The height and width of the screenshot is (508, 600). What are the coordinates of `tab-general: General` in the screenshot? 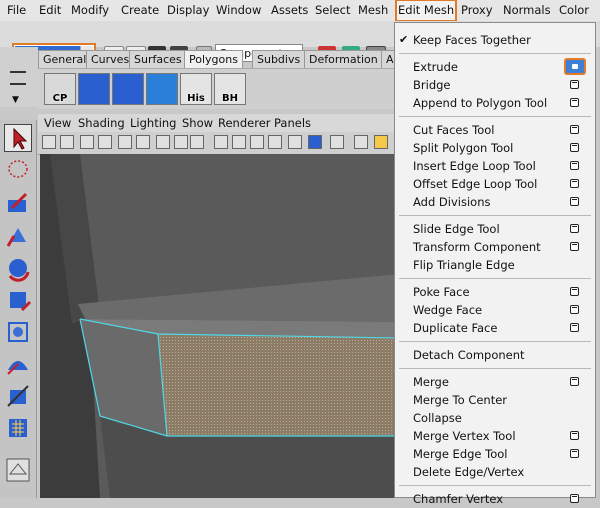 It's located at (65, 59).